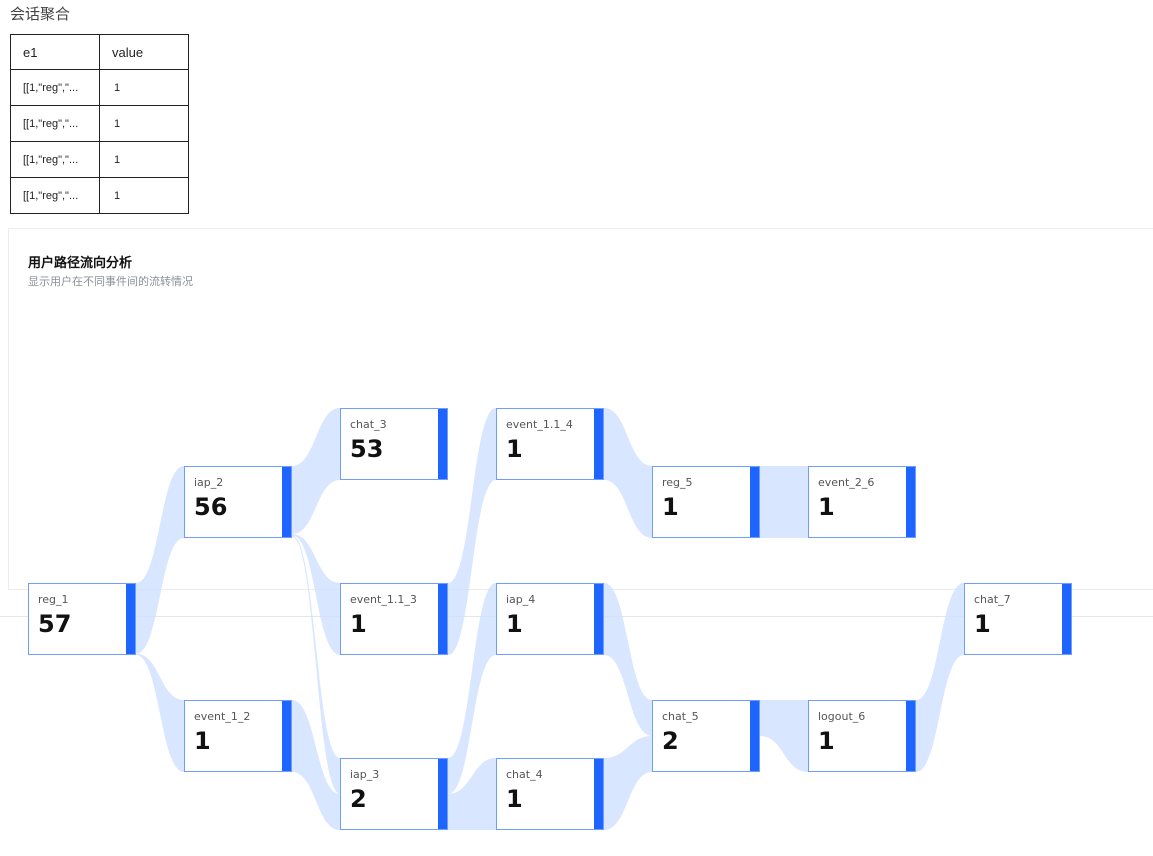 This screenshot has width=1153, height=856. What do you see at coordinates (394, 794) in the screenshot?
I see `sankey-node-iap_3: iap_3 2` at bounding box center [394, 794].